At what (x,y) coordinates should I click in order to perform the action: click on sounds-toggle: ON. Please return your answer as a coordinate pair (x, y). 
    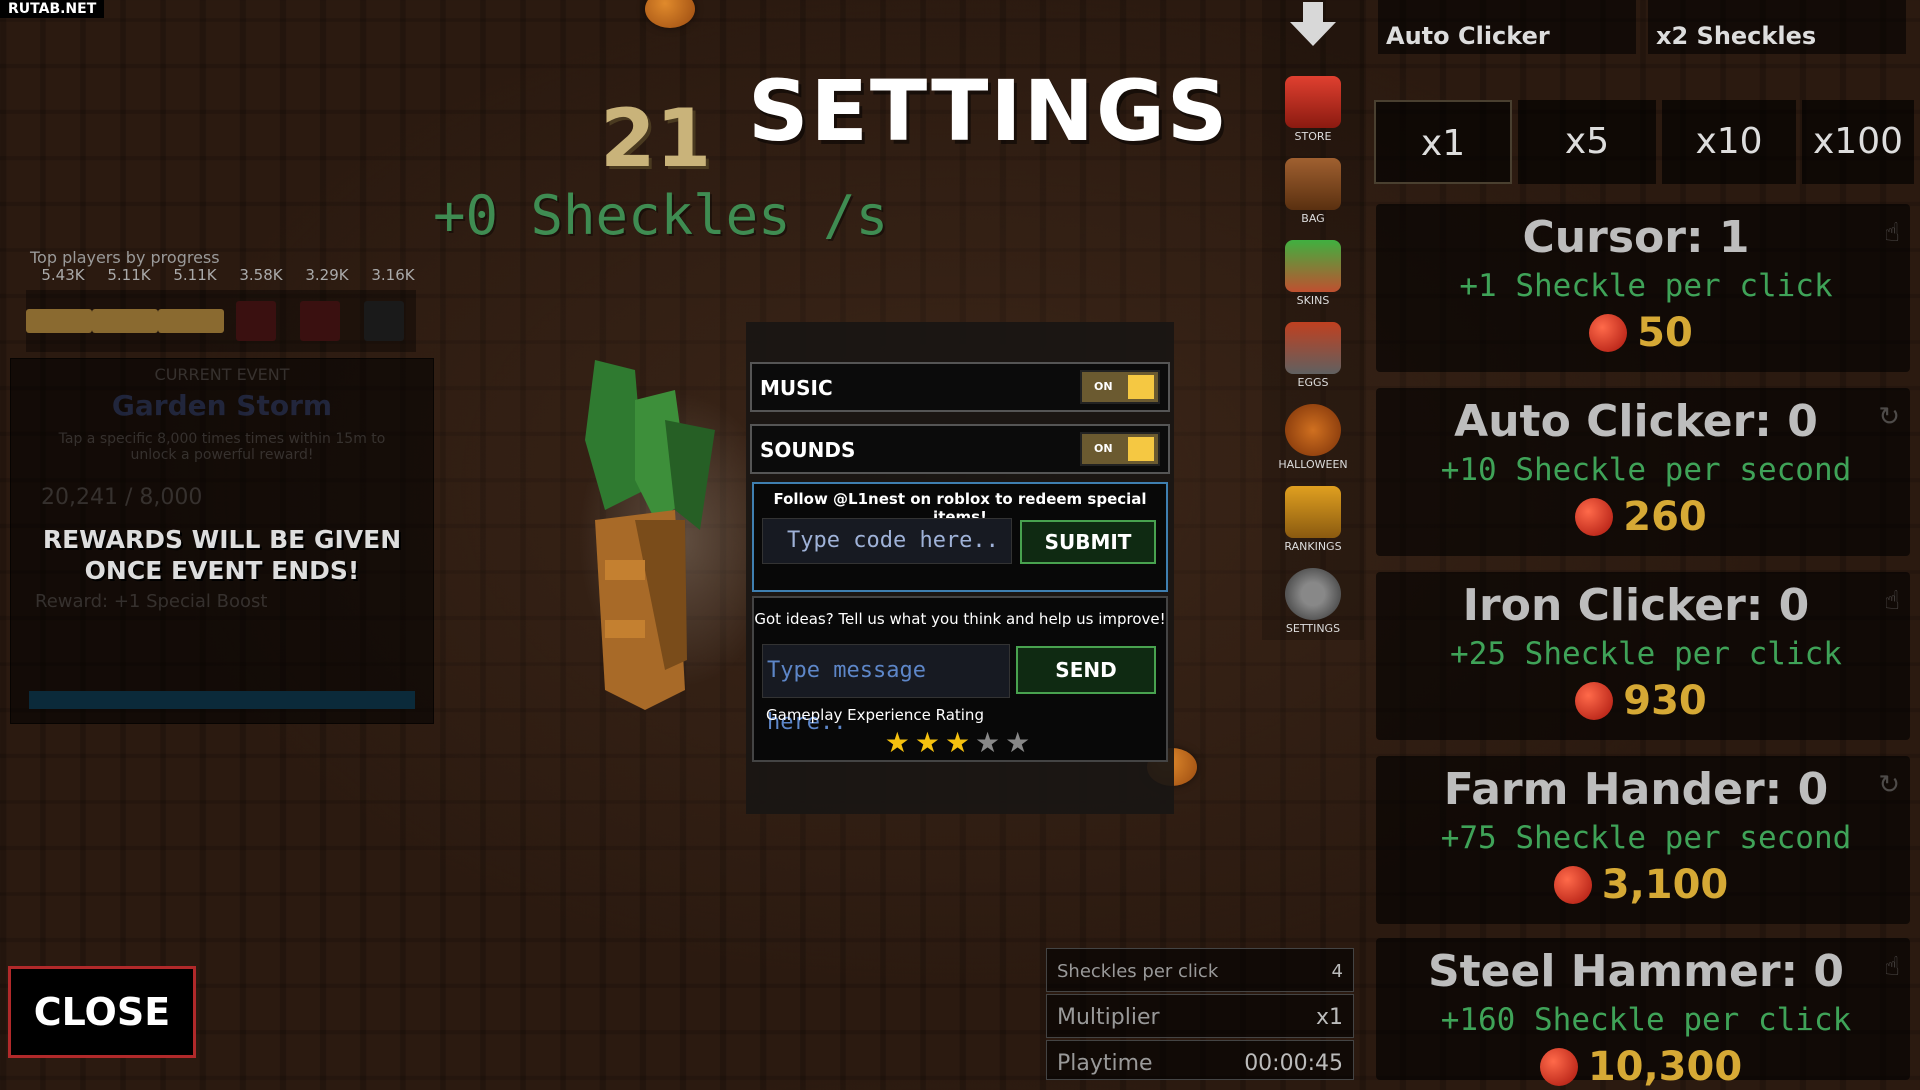
    Looking at the image, I should click on (1120, 449).